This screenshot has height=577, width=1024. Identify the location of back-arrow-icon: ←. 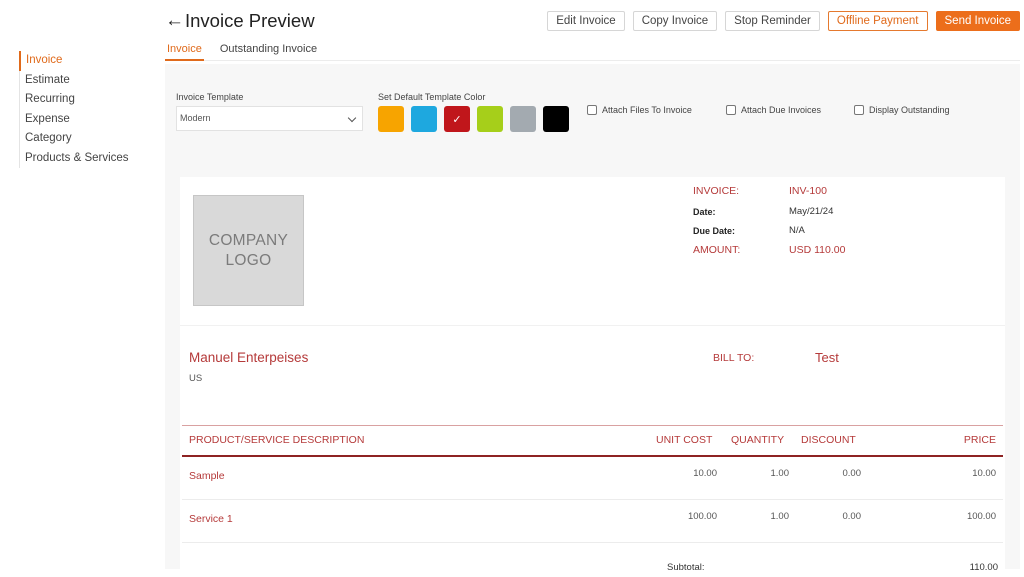
(174, 21).